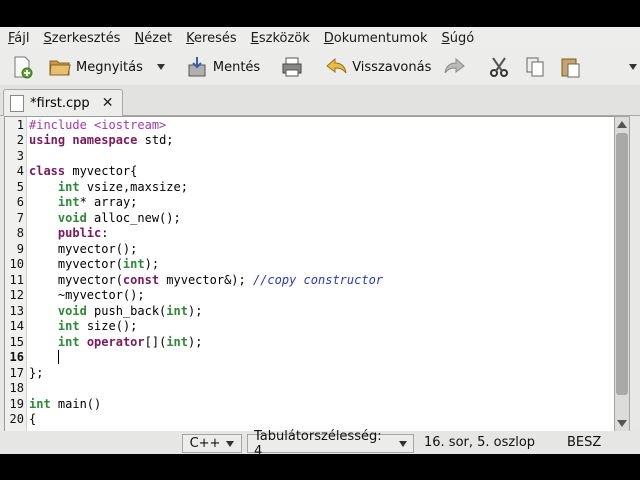 The height and width of the screenshot is (480, 640). What do you see at coordinates (17, 103) in the screenshot?
I see `document-icon` at bounding box center [17, 103].